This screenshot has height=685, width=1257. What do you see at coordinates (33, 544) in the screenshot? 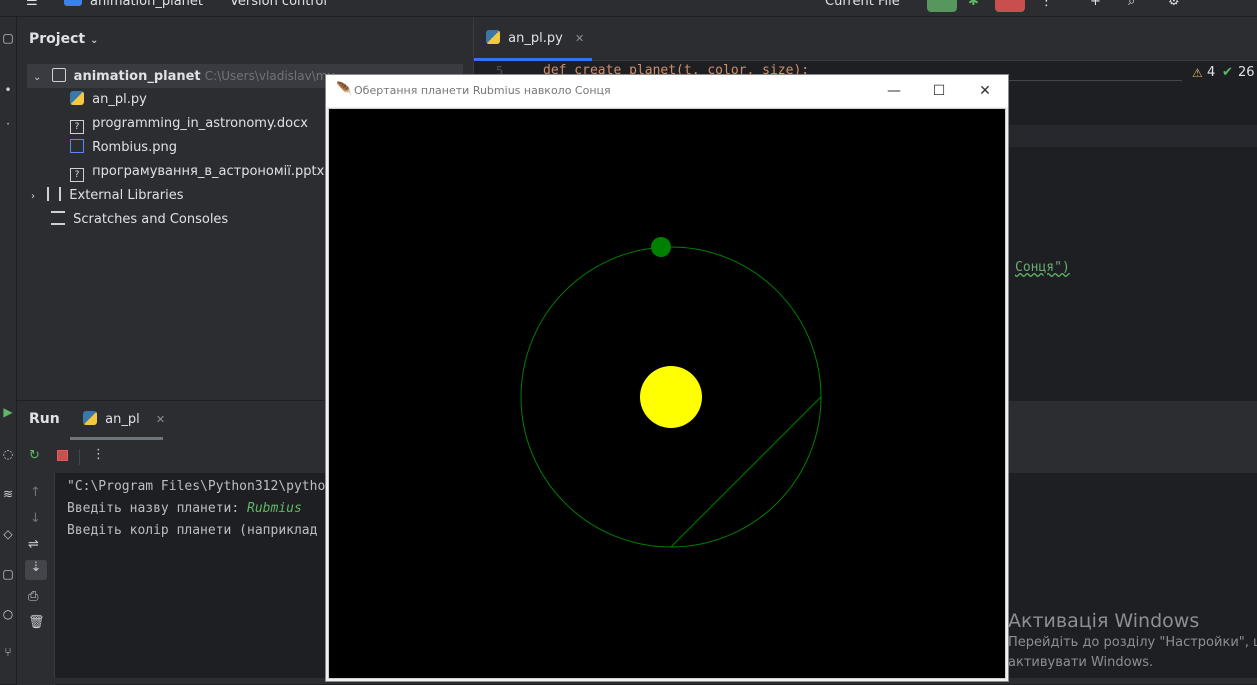
I see `soft-wrap-icon: ⇌` at bounding box center [33, 544].